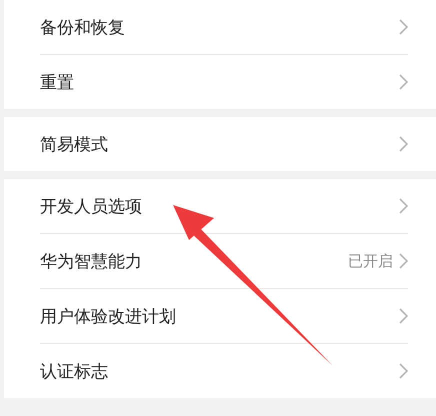 The height and width of the screenshot is (416, 436). What do you see at coordinates (220, 144) in the screenshot?
I see `settings-row: 简易模式` at bounding box center [220, 144].